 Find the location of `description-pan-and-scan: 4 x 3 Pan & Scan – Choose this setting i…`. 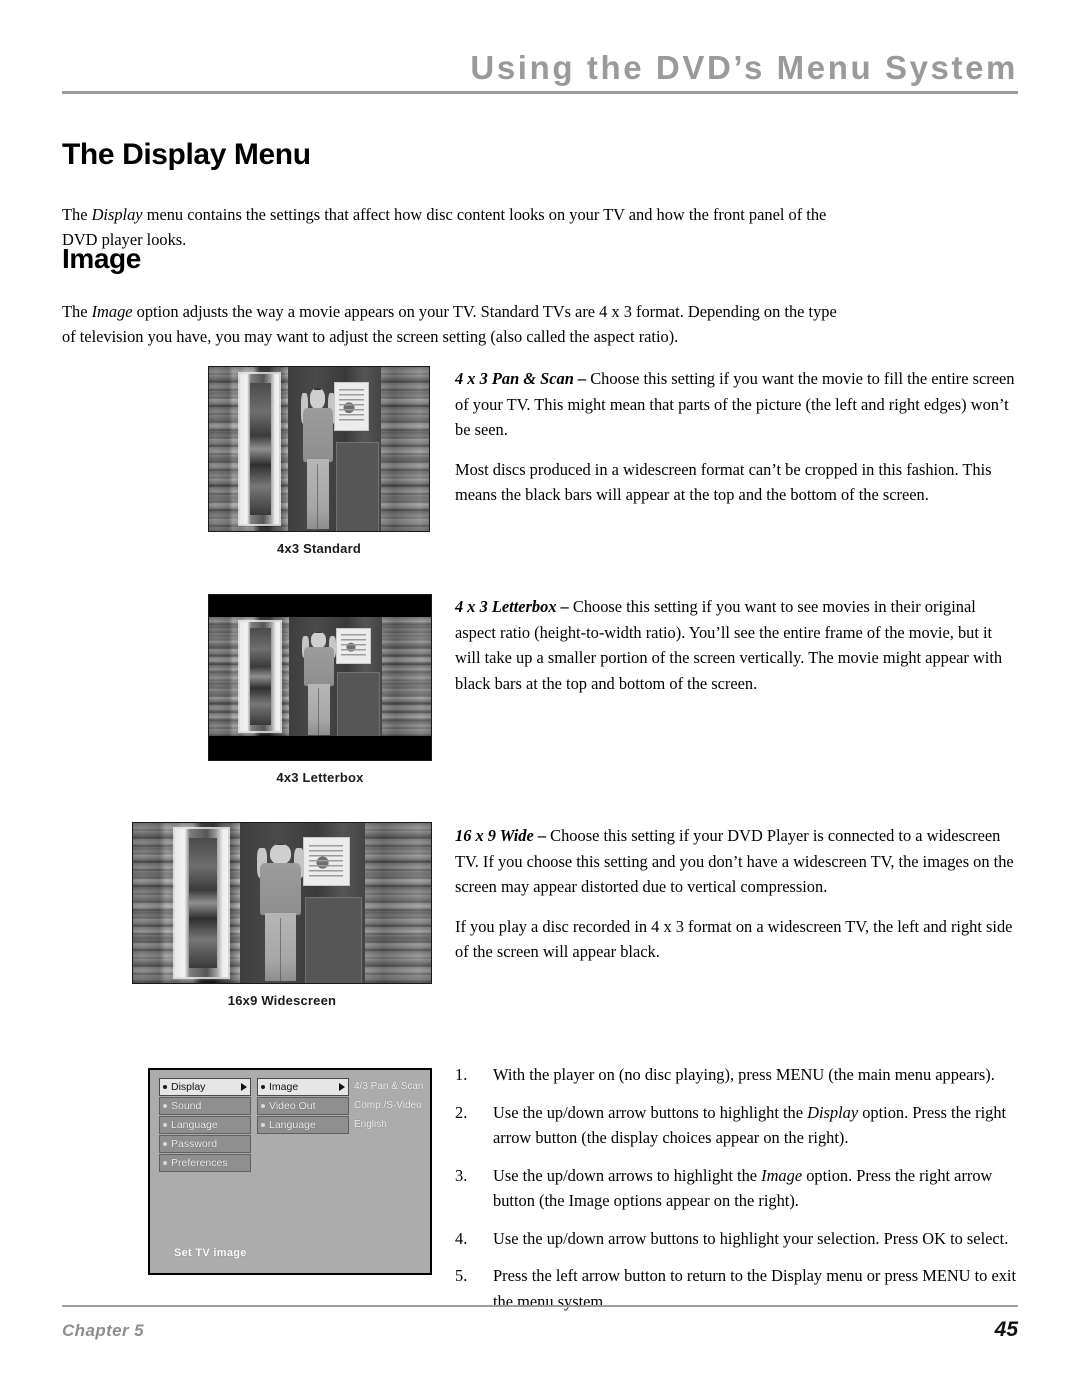

description-pan-and-scan: 4 x 3 Pan & Scan – Choose this setting i… is located at coordinates (737, 437).